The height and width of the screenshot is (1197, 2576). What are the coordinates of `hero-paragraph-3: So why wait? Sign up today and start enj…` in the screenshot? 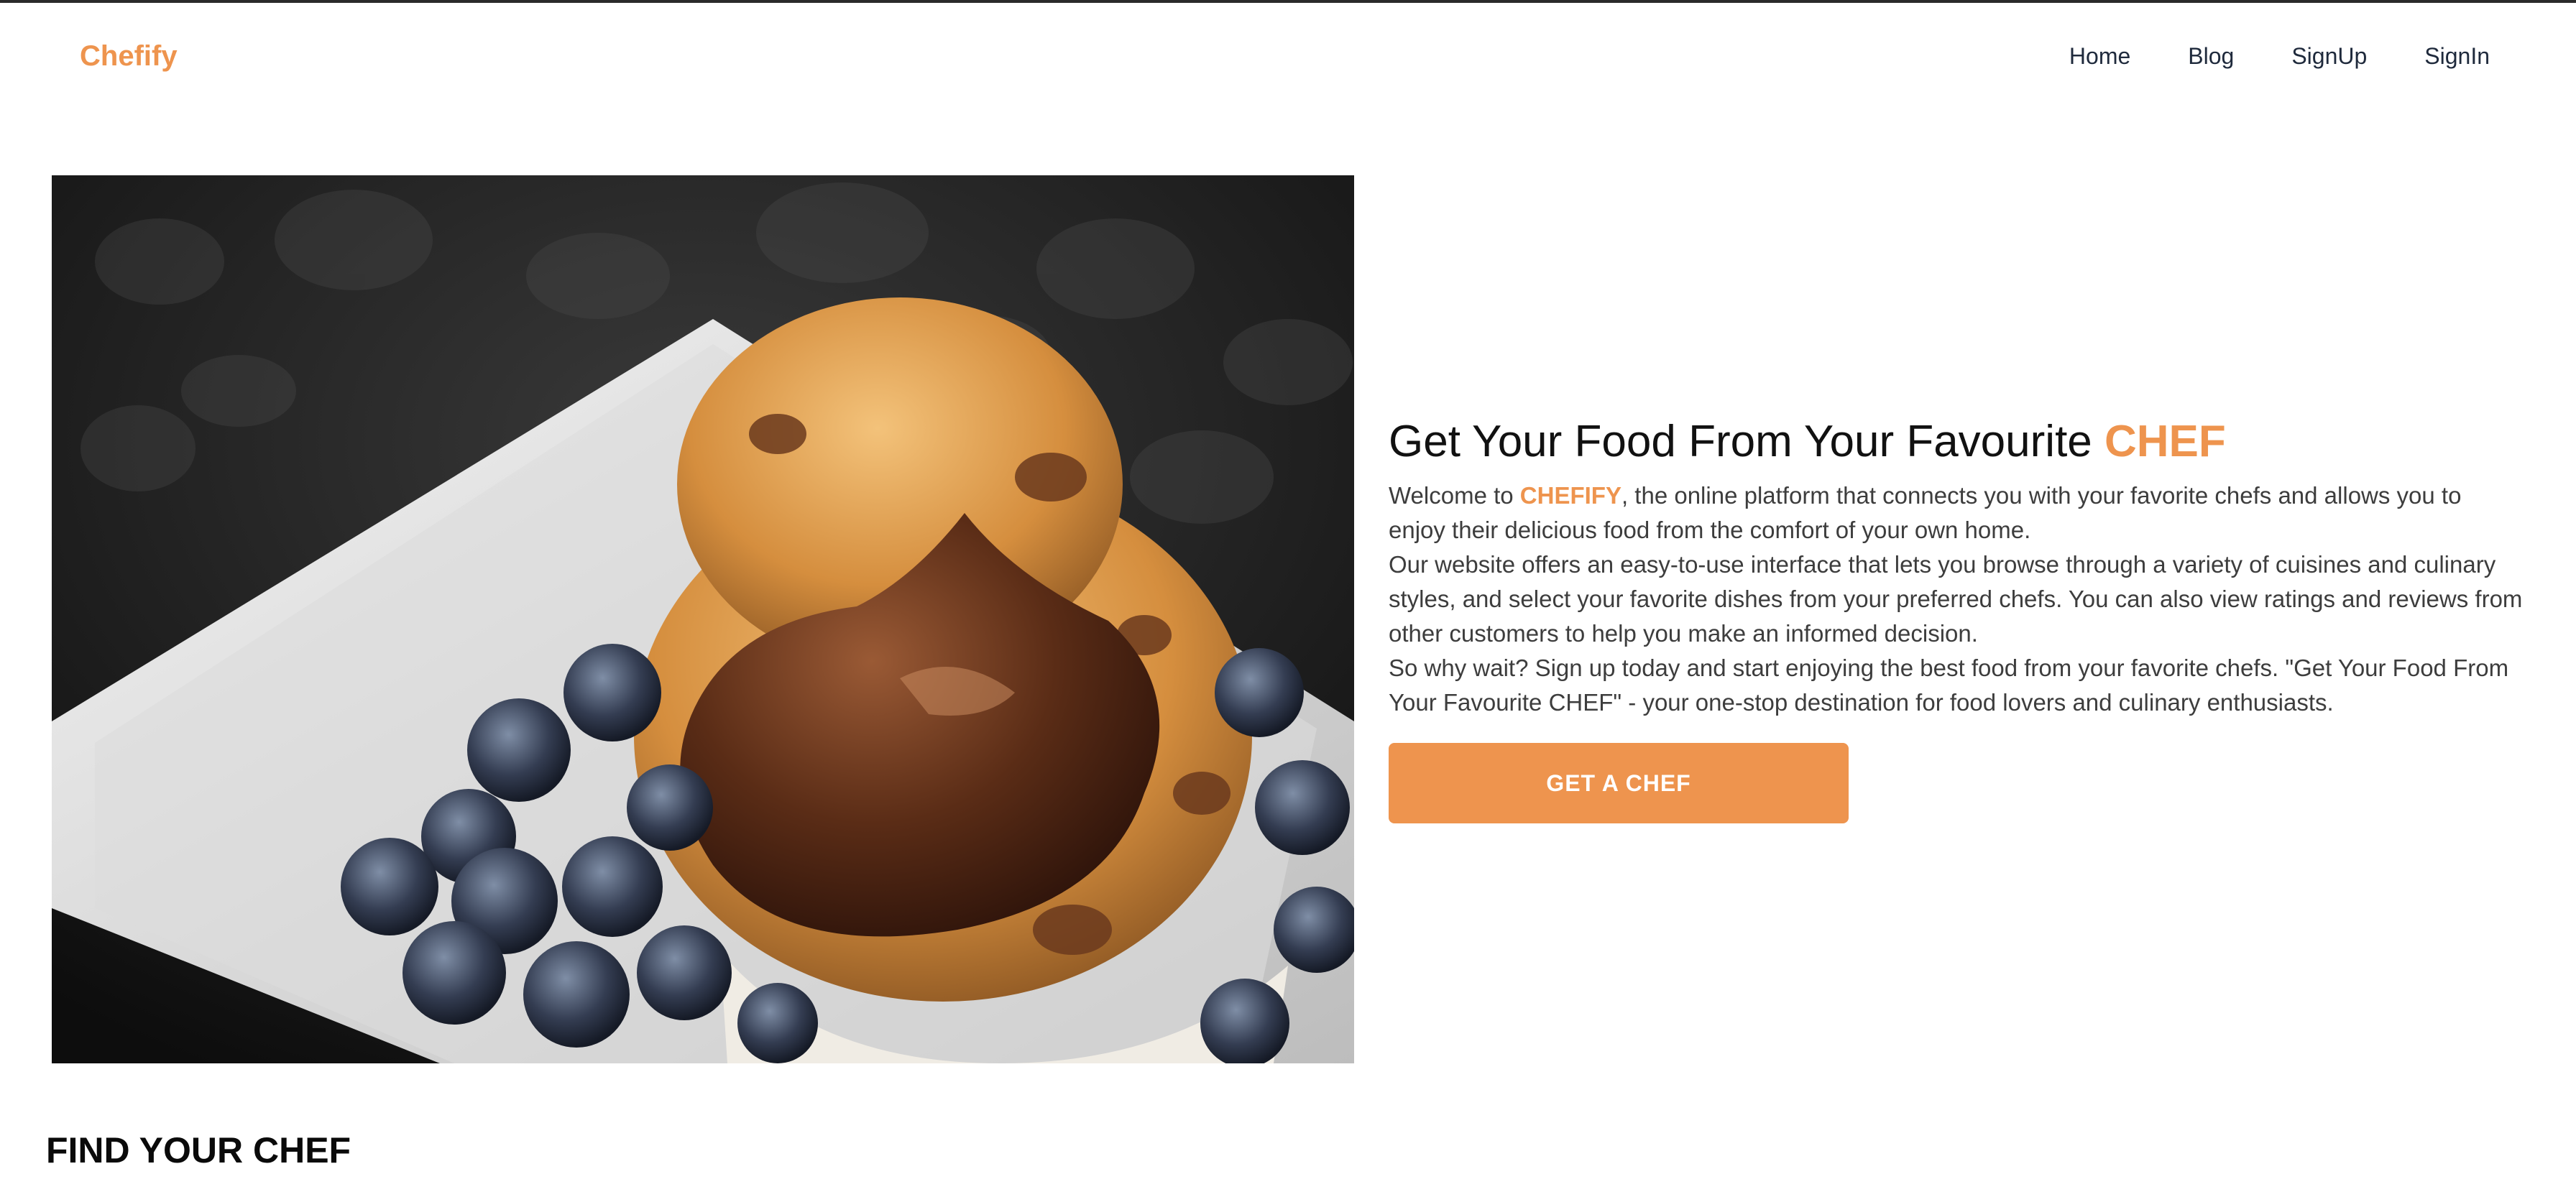 It's located at (1949, 685).